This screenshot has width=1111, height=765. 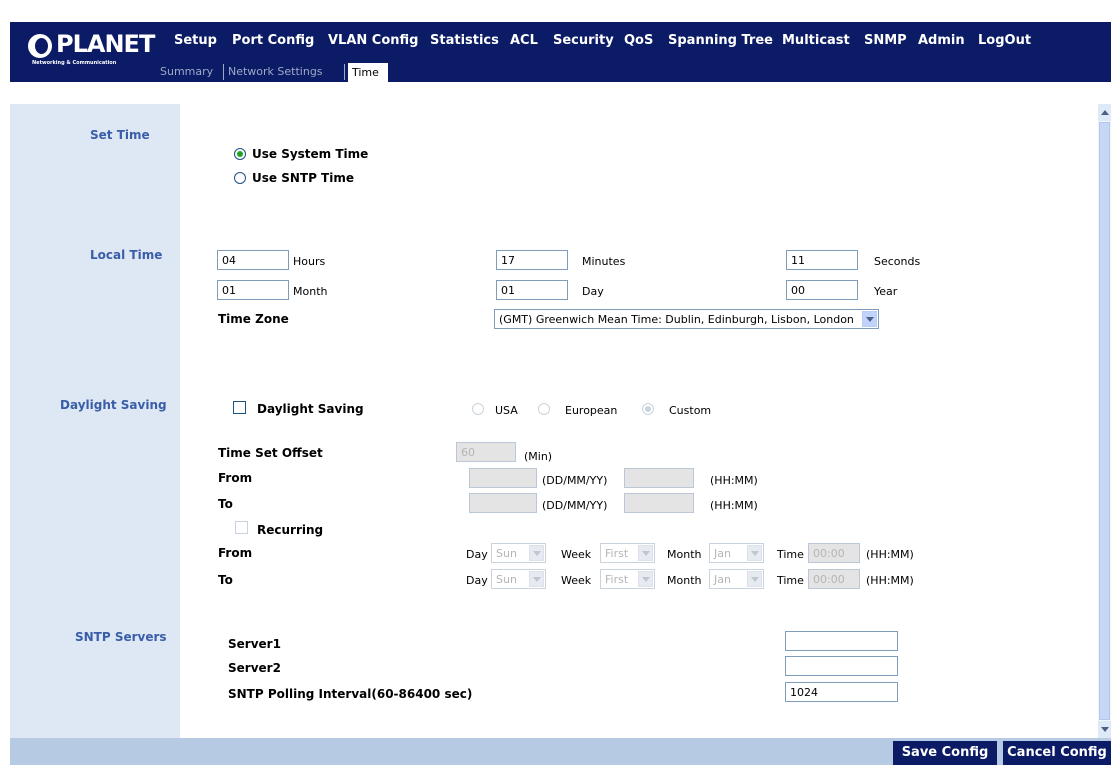 What do you see at coordinates (648, 409) in the screenshot?
I see `custom-radio` at bounding box center [648, 409].